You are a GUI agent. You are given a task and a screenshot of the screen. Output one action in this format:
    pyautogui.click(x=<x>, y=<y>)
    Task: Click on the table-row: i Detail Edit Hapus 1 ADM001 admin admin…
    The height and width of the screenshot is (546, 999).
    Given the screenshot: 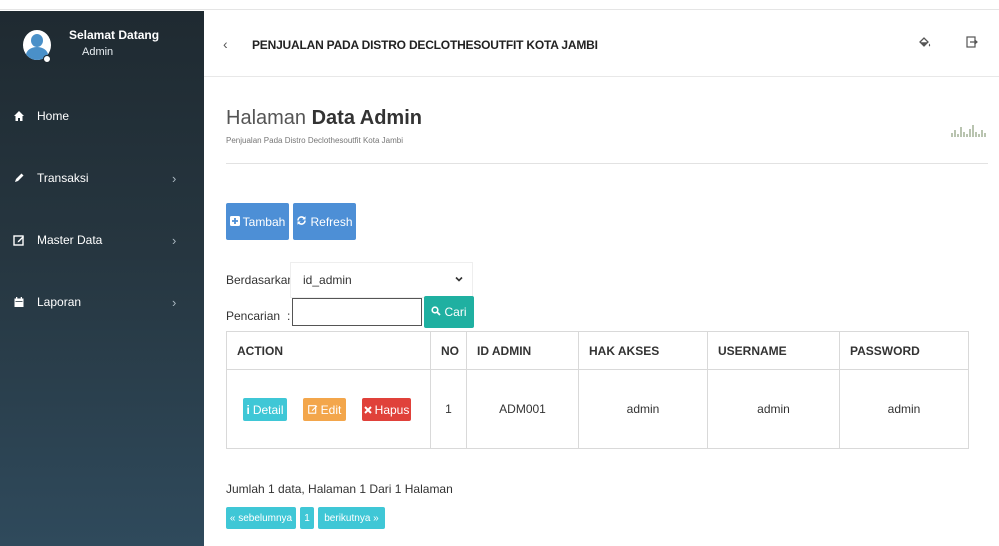 What is the action you would take?
    pyautogui.click(x=597, y=409)
    